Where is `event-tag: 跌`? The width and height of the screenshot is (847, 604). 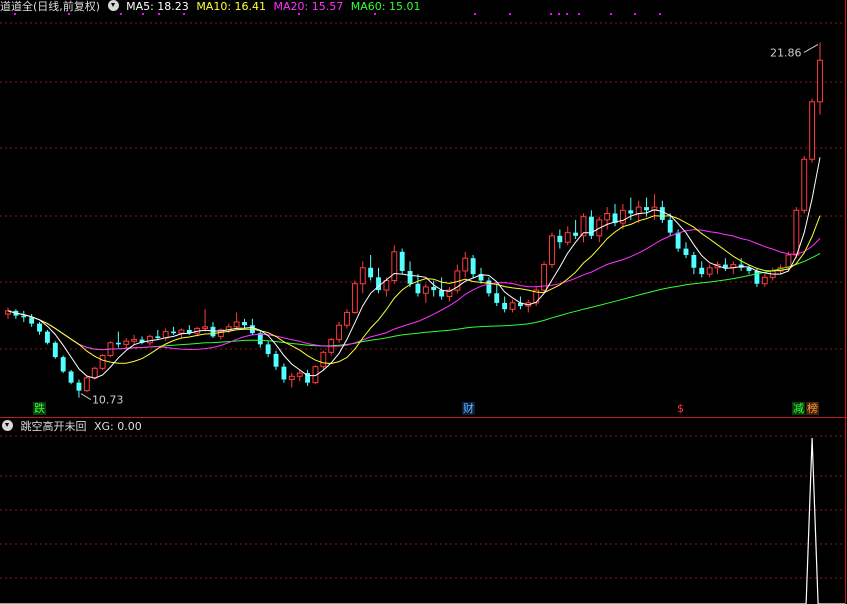
event-tag: 跌 is located at coordinates (39, 408).